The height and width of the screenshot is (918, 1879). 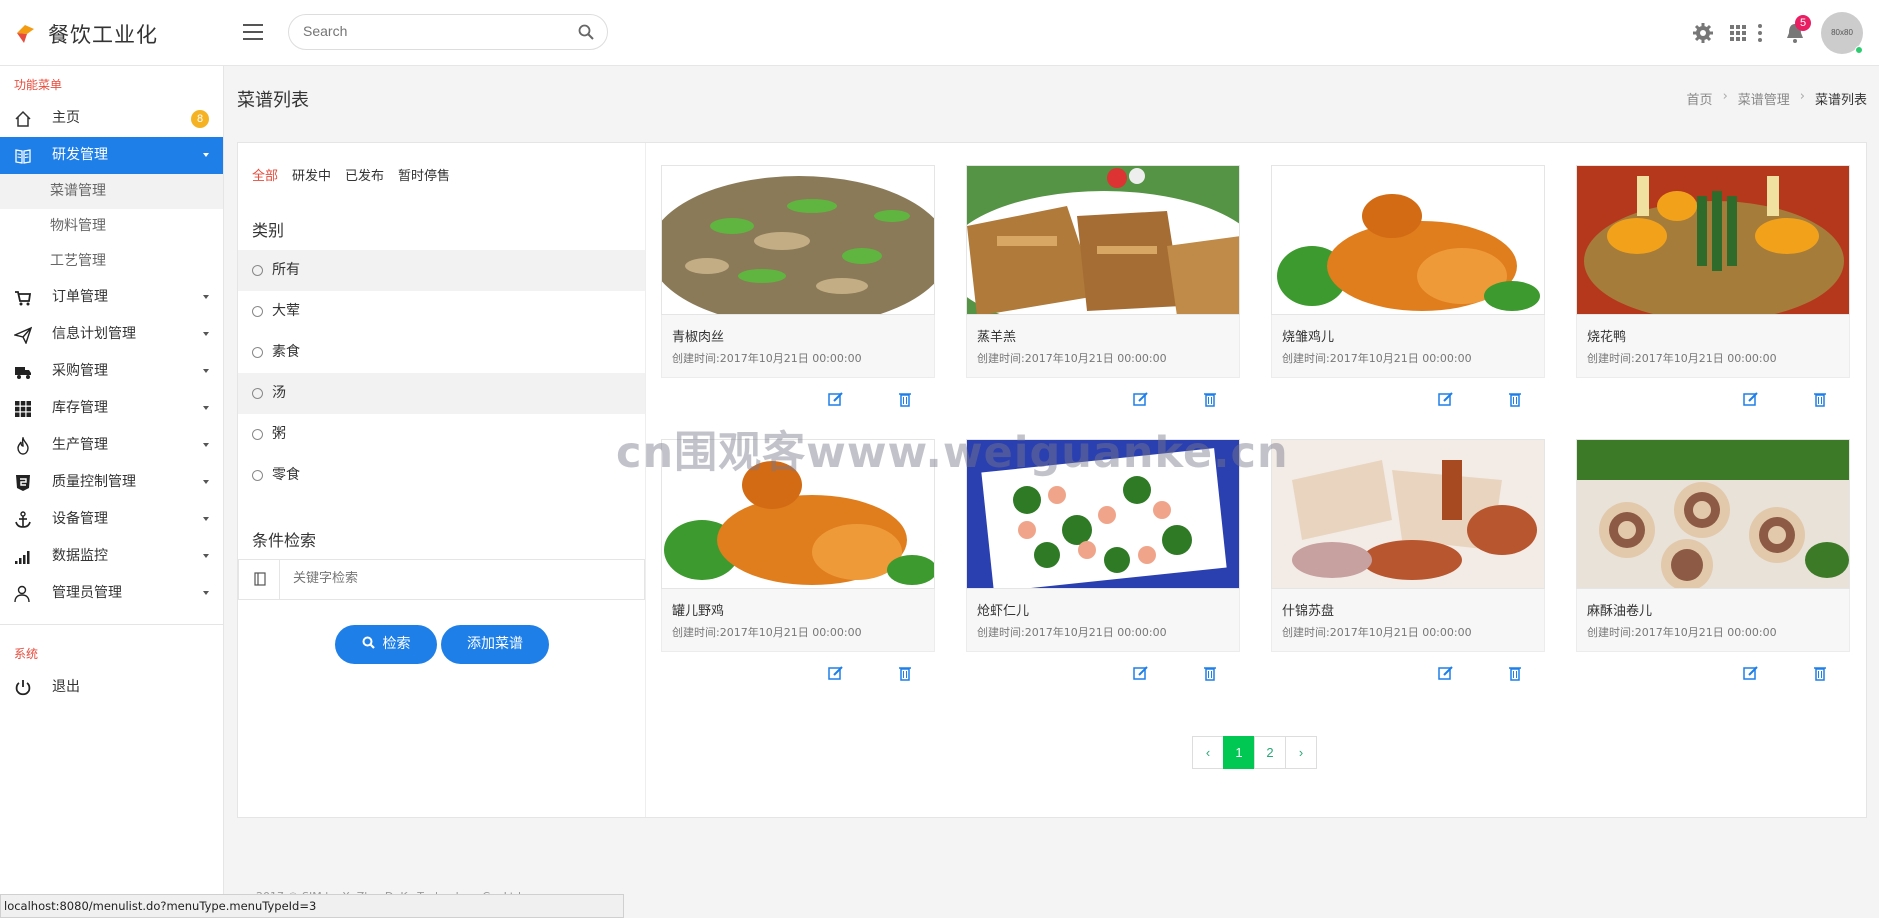 What do you see at coordinates (1760, 33) in the screenshot?
I see `more-vertical-icon` at bounding box center [1760, 33].